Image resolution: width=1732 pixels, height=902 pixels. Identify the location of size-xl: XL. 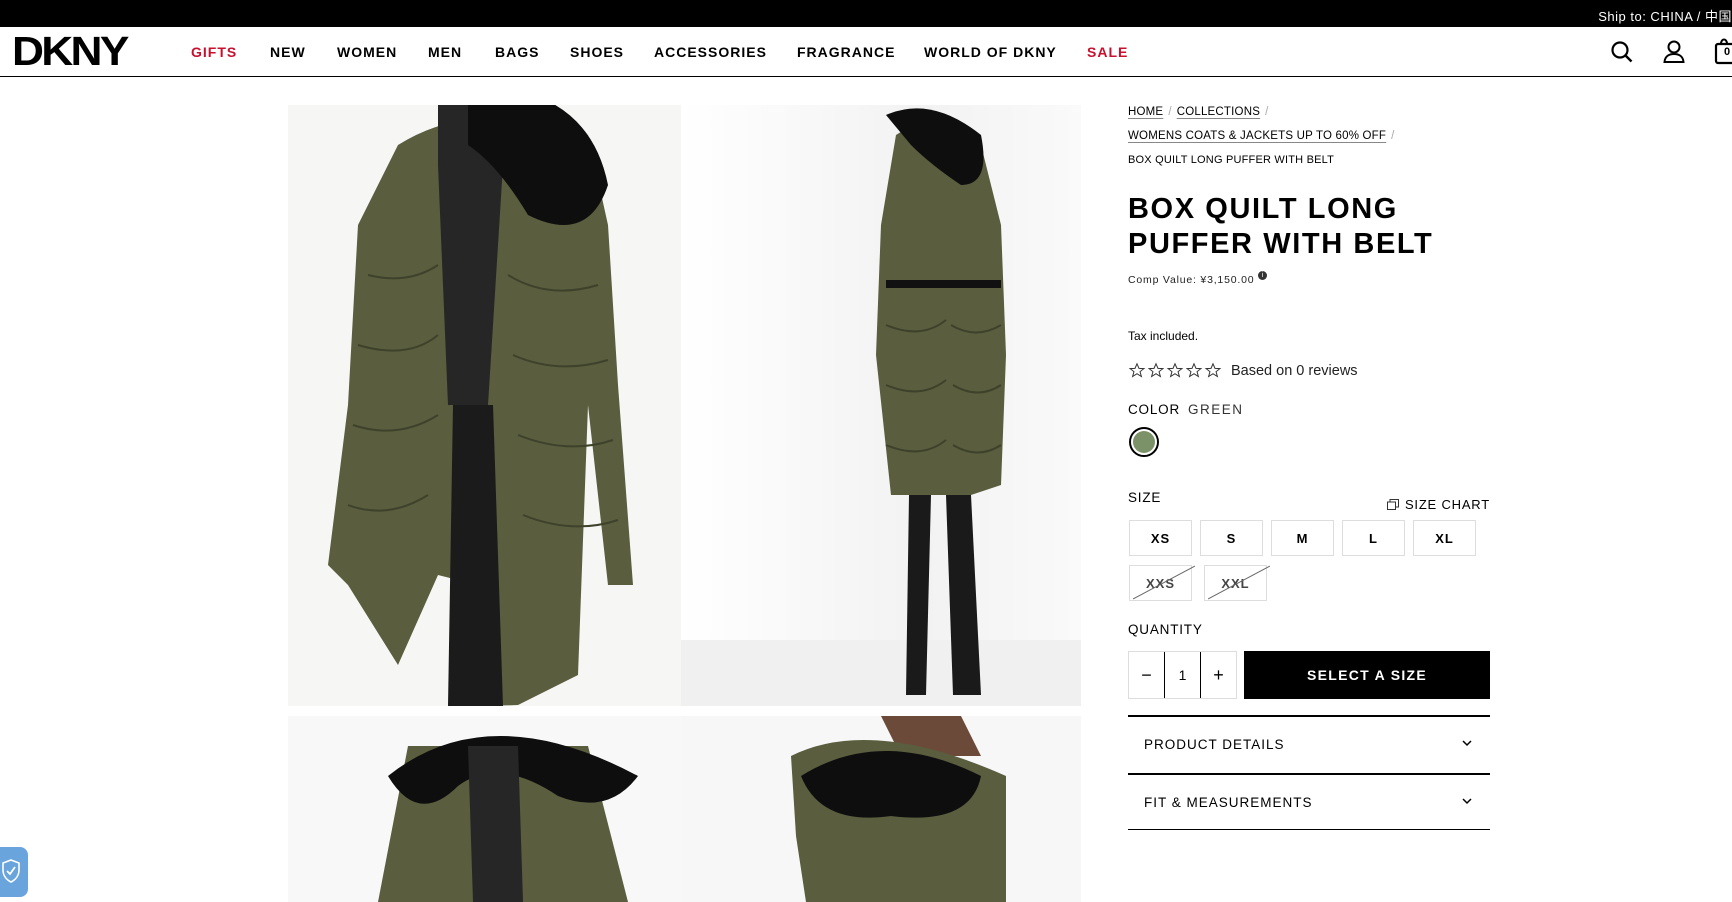
(1444, 538).